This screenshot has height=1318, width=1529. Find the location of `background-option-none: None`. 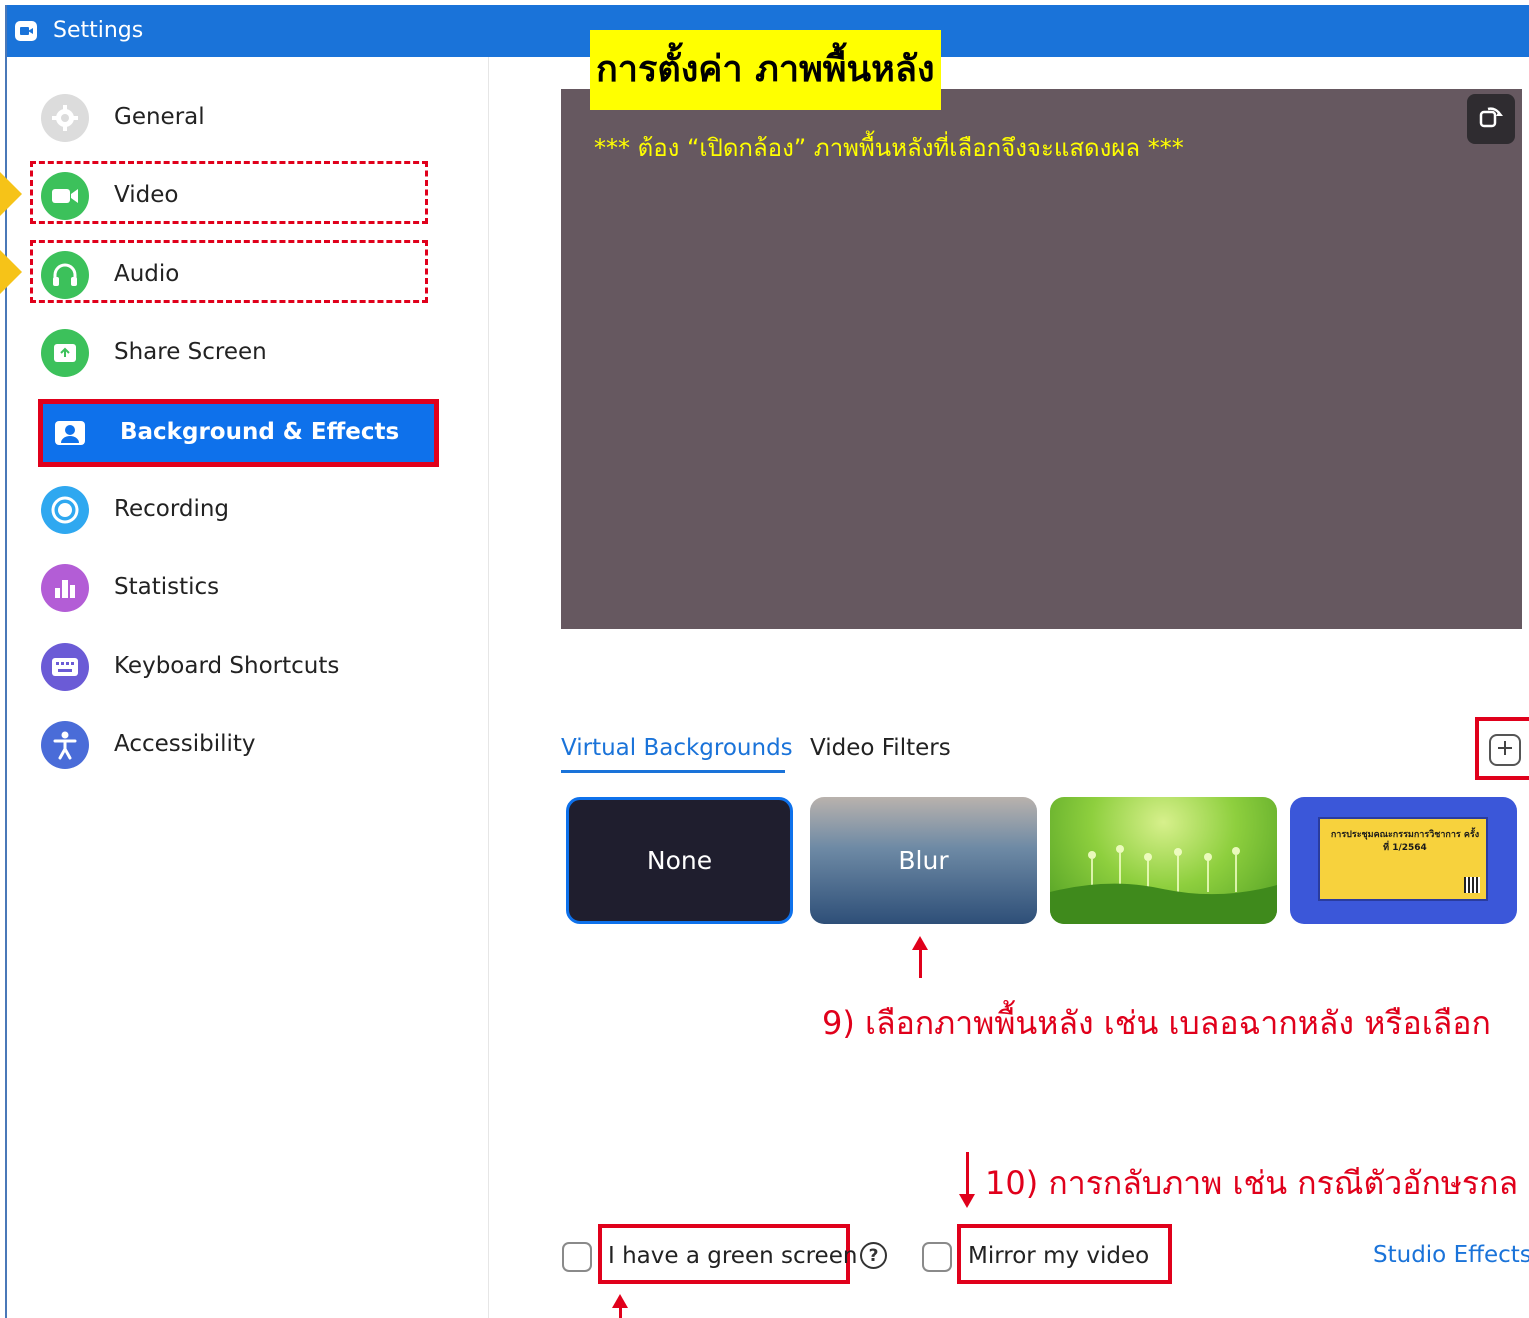

background-option-none: None is located at coordinates (679, 860).